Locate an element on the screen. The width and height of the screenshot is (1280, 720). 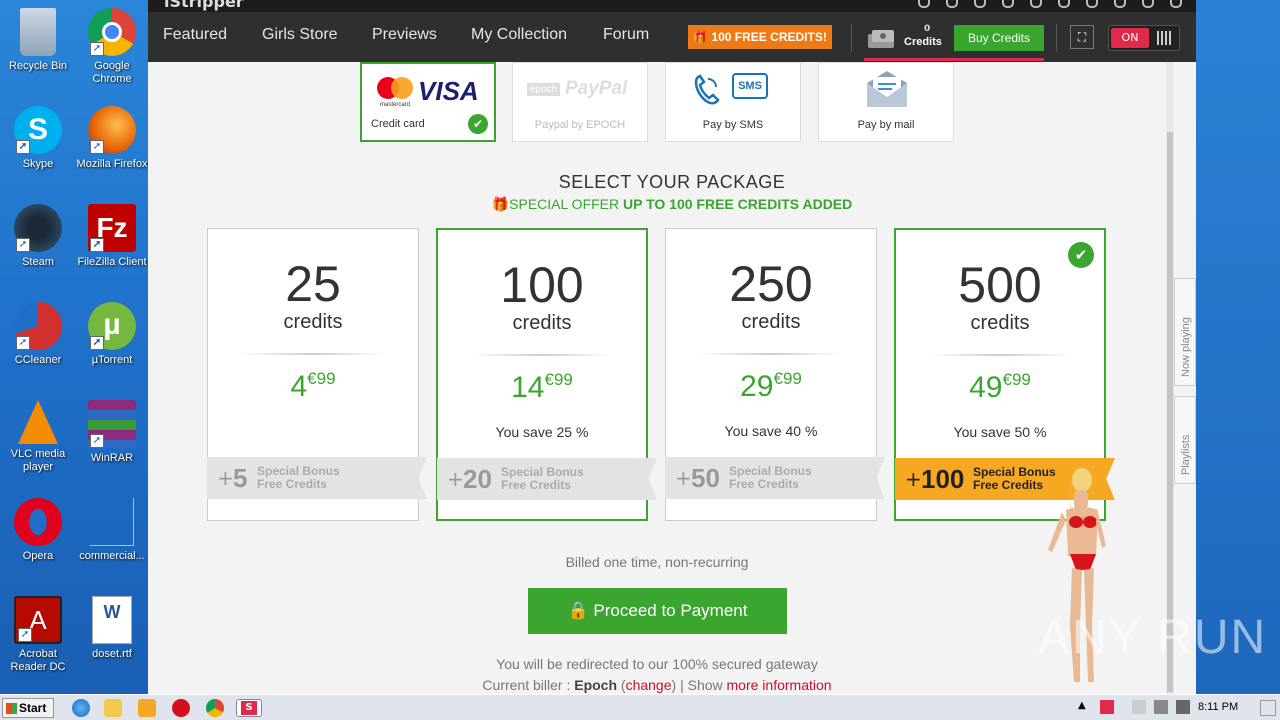
on-off-toggle: ON is located at coordinates (1144, 38).